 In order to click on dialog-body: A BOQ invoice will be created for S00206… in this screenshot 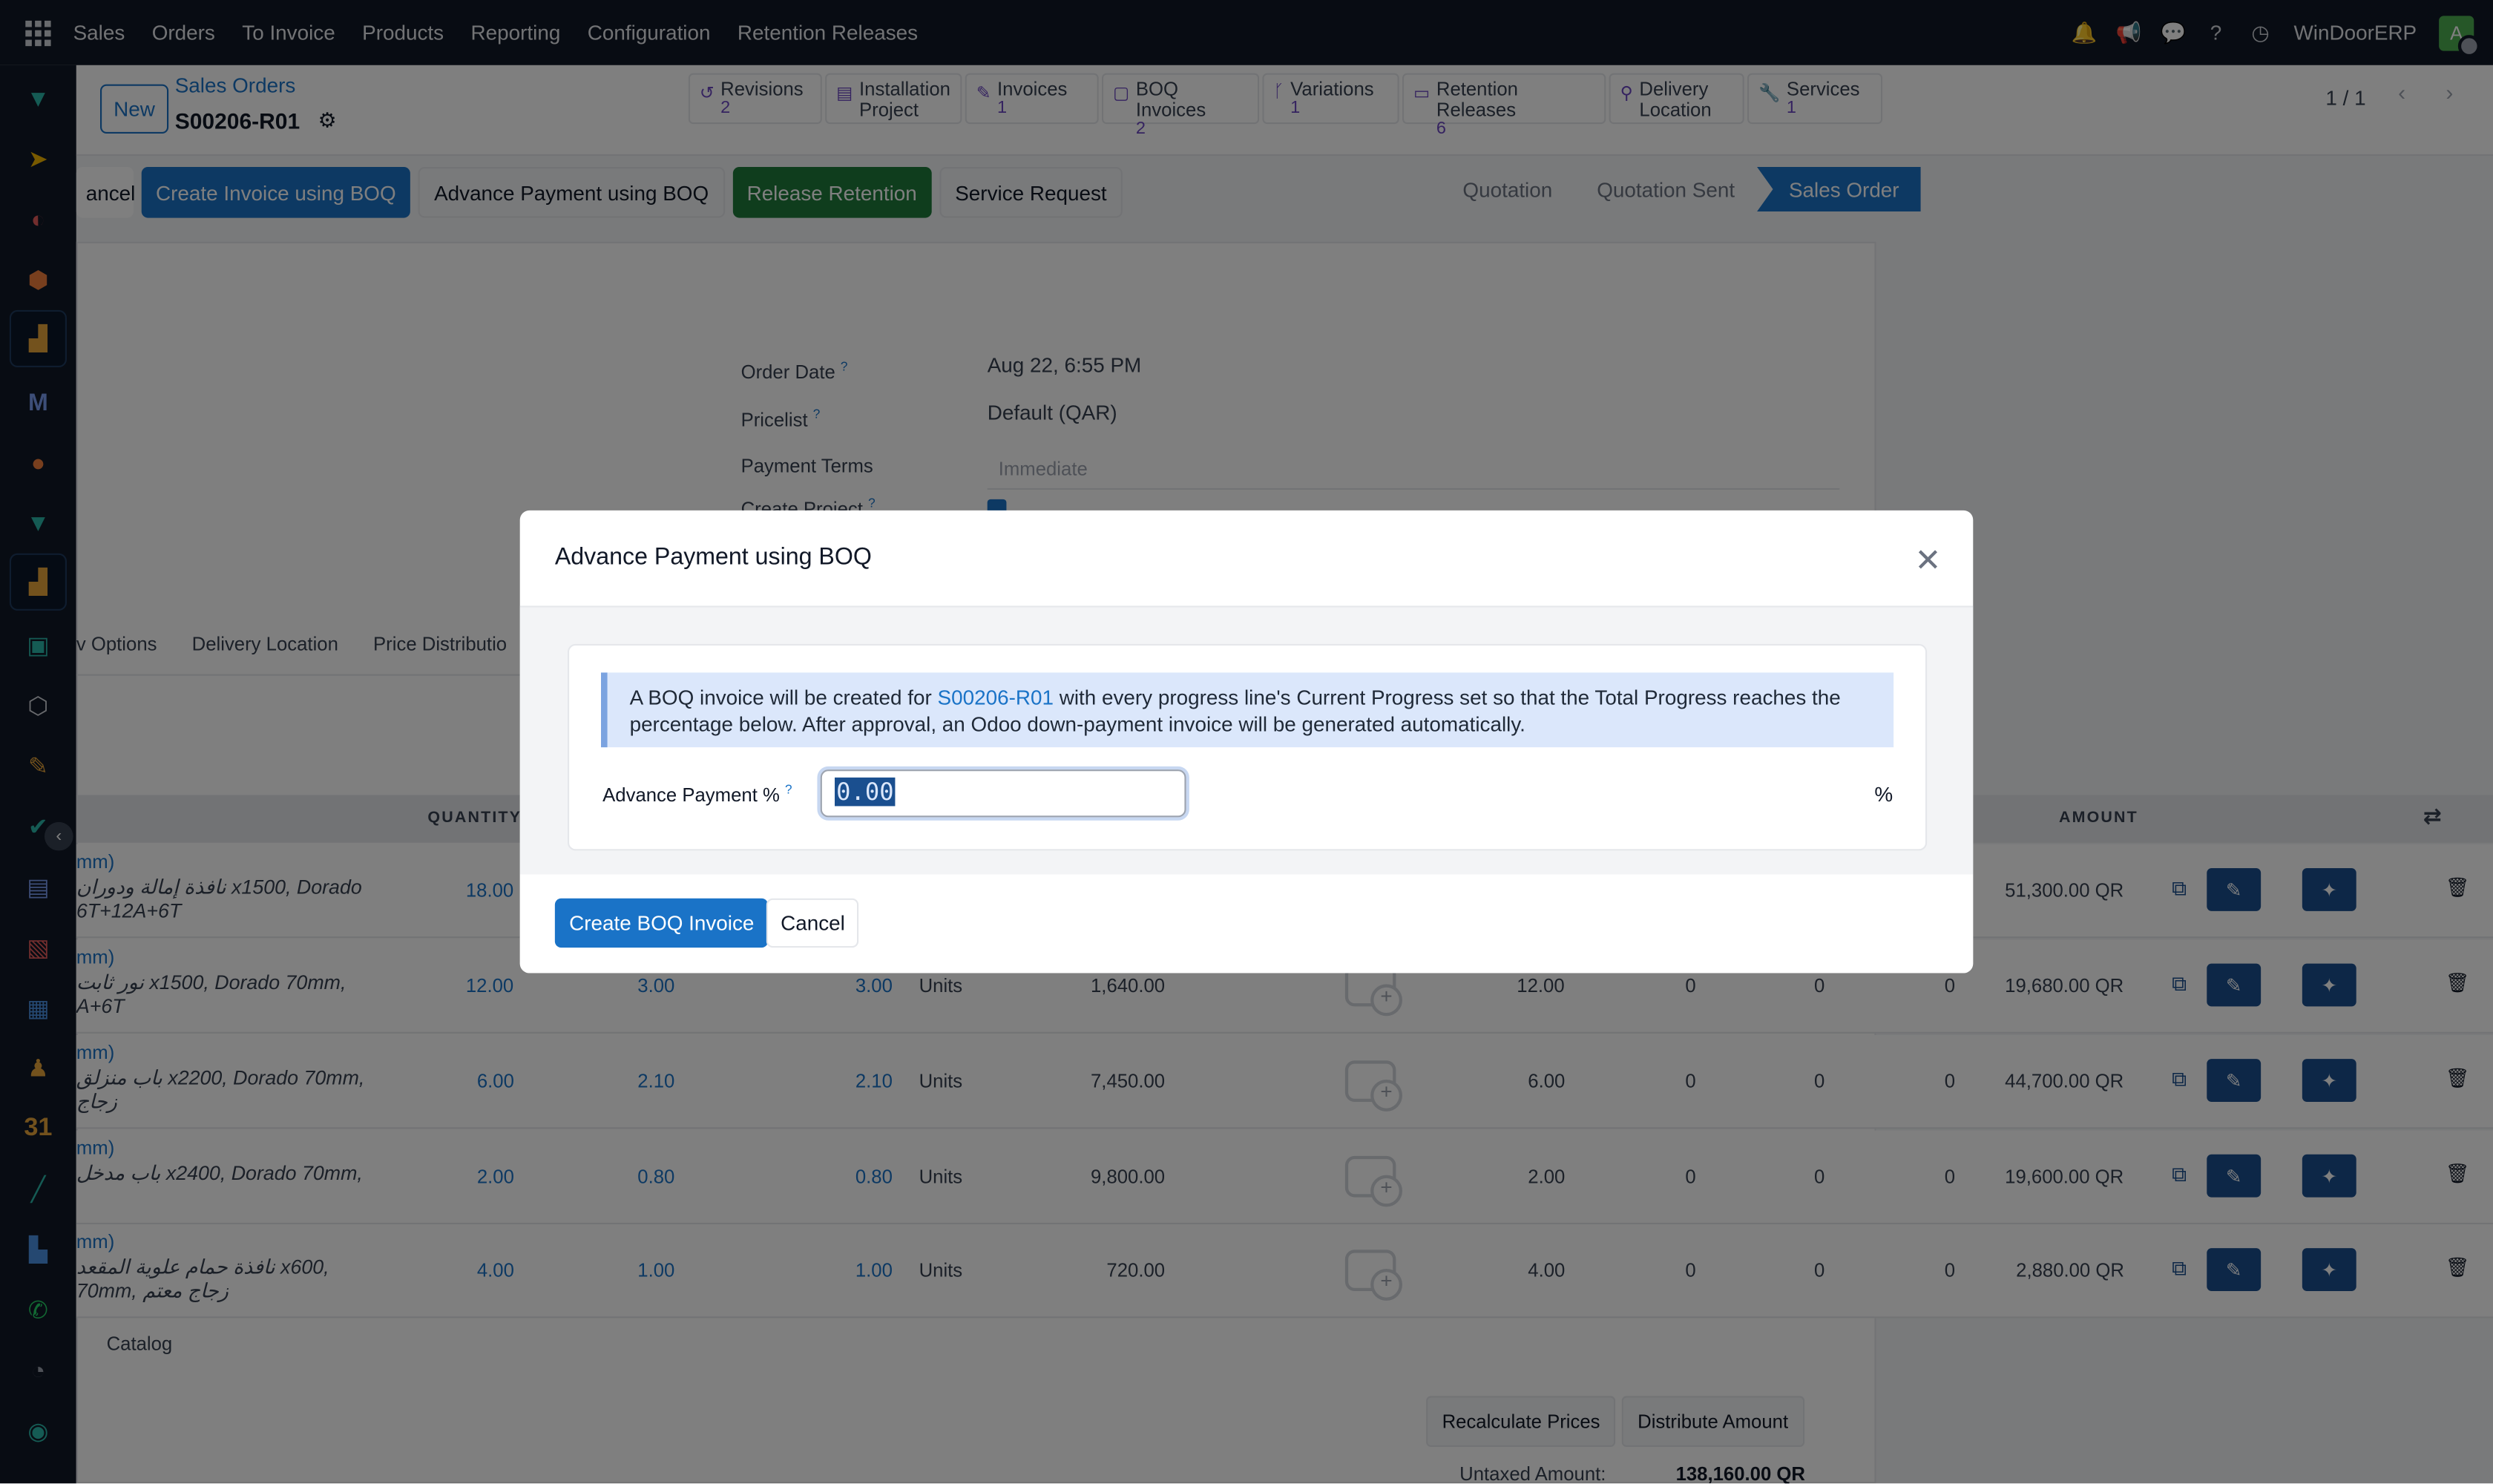, I will do `click(1246, 741)`.